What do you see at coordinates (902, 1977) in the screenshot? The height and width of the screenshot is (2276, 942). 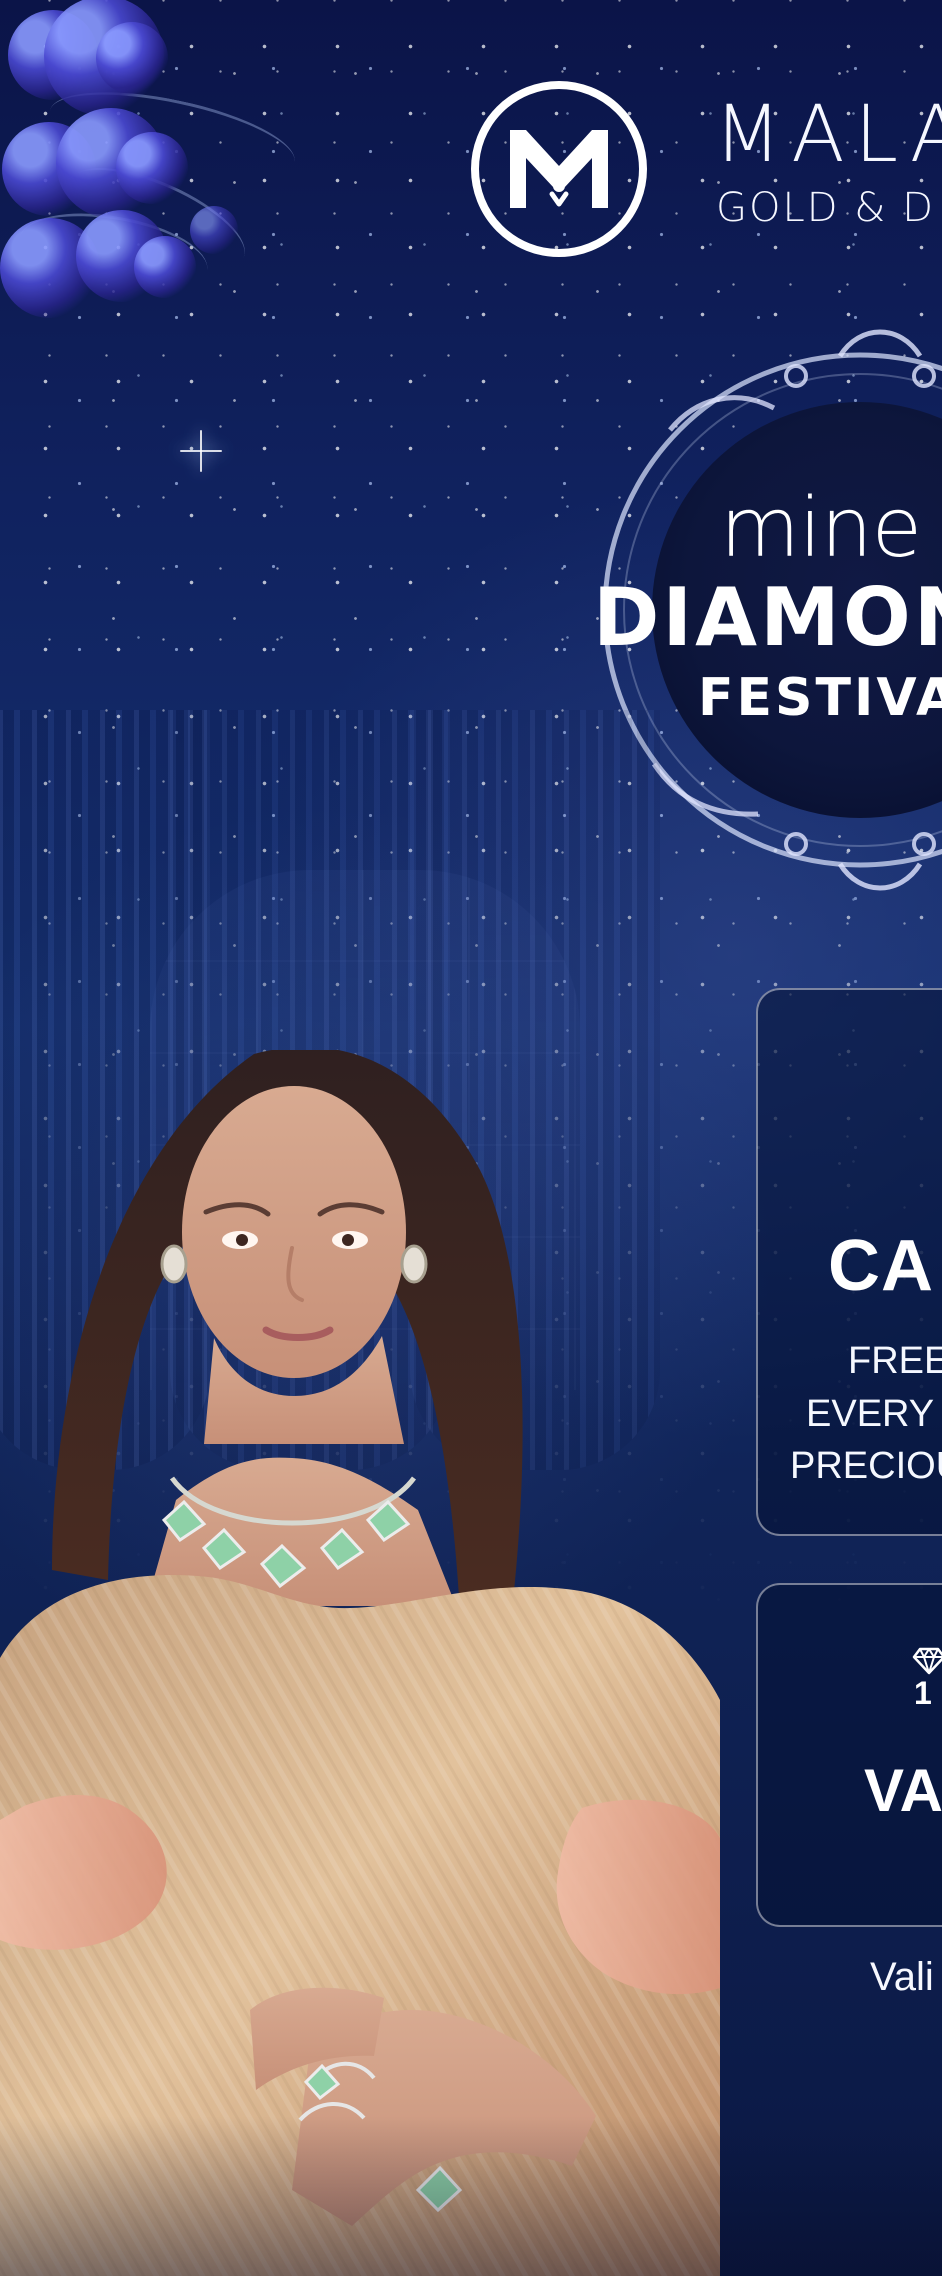 I see `validity-text: Vali` at bounding box center [902, 1977].